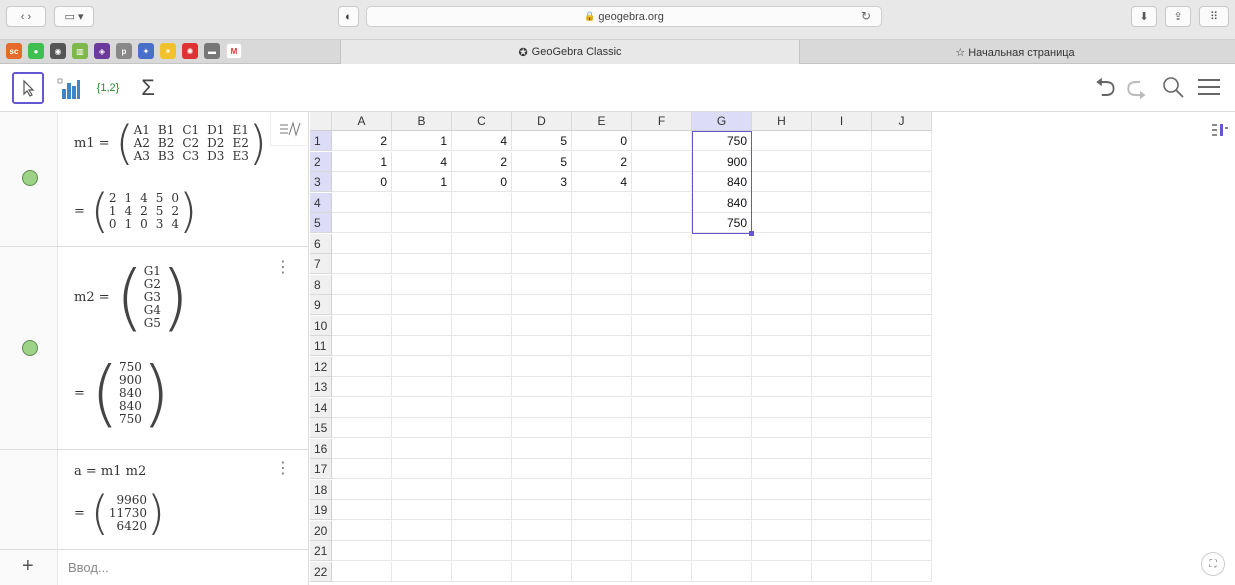 This screenshot has width=1235, height=585. Describe the element at coordinates (321, 202) in the screenshot. I see `row-header-4: 4` at that location.